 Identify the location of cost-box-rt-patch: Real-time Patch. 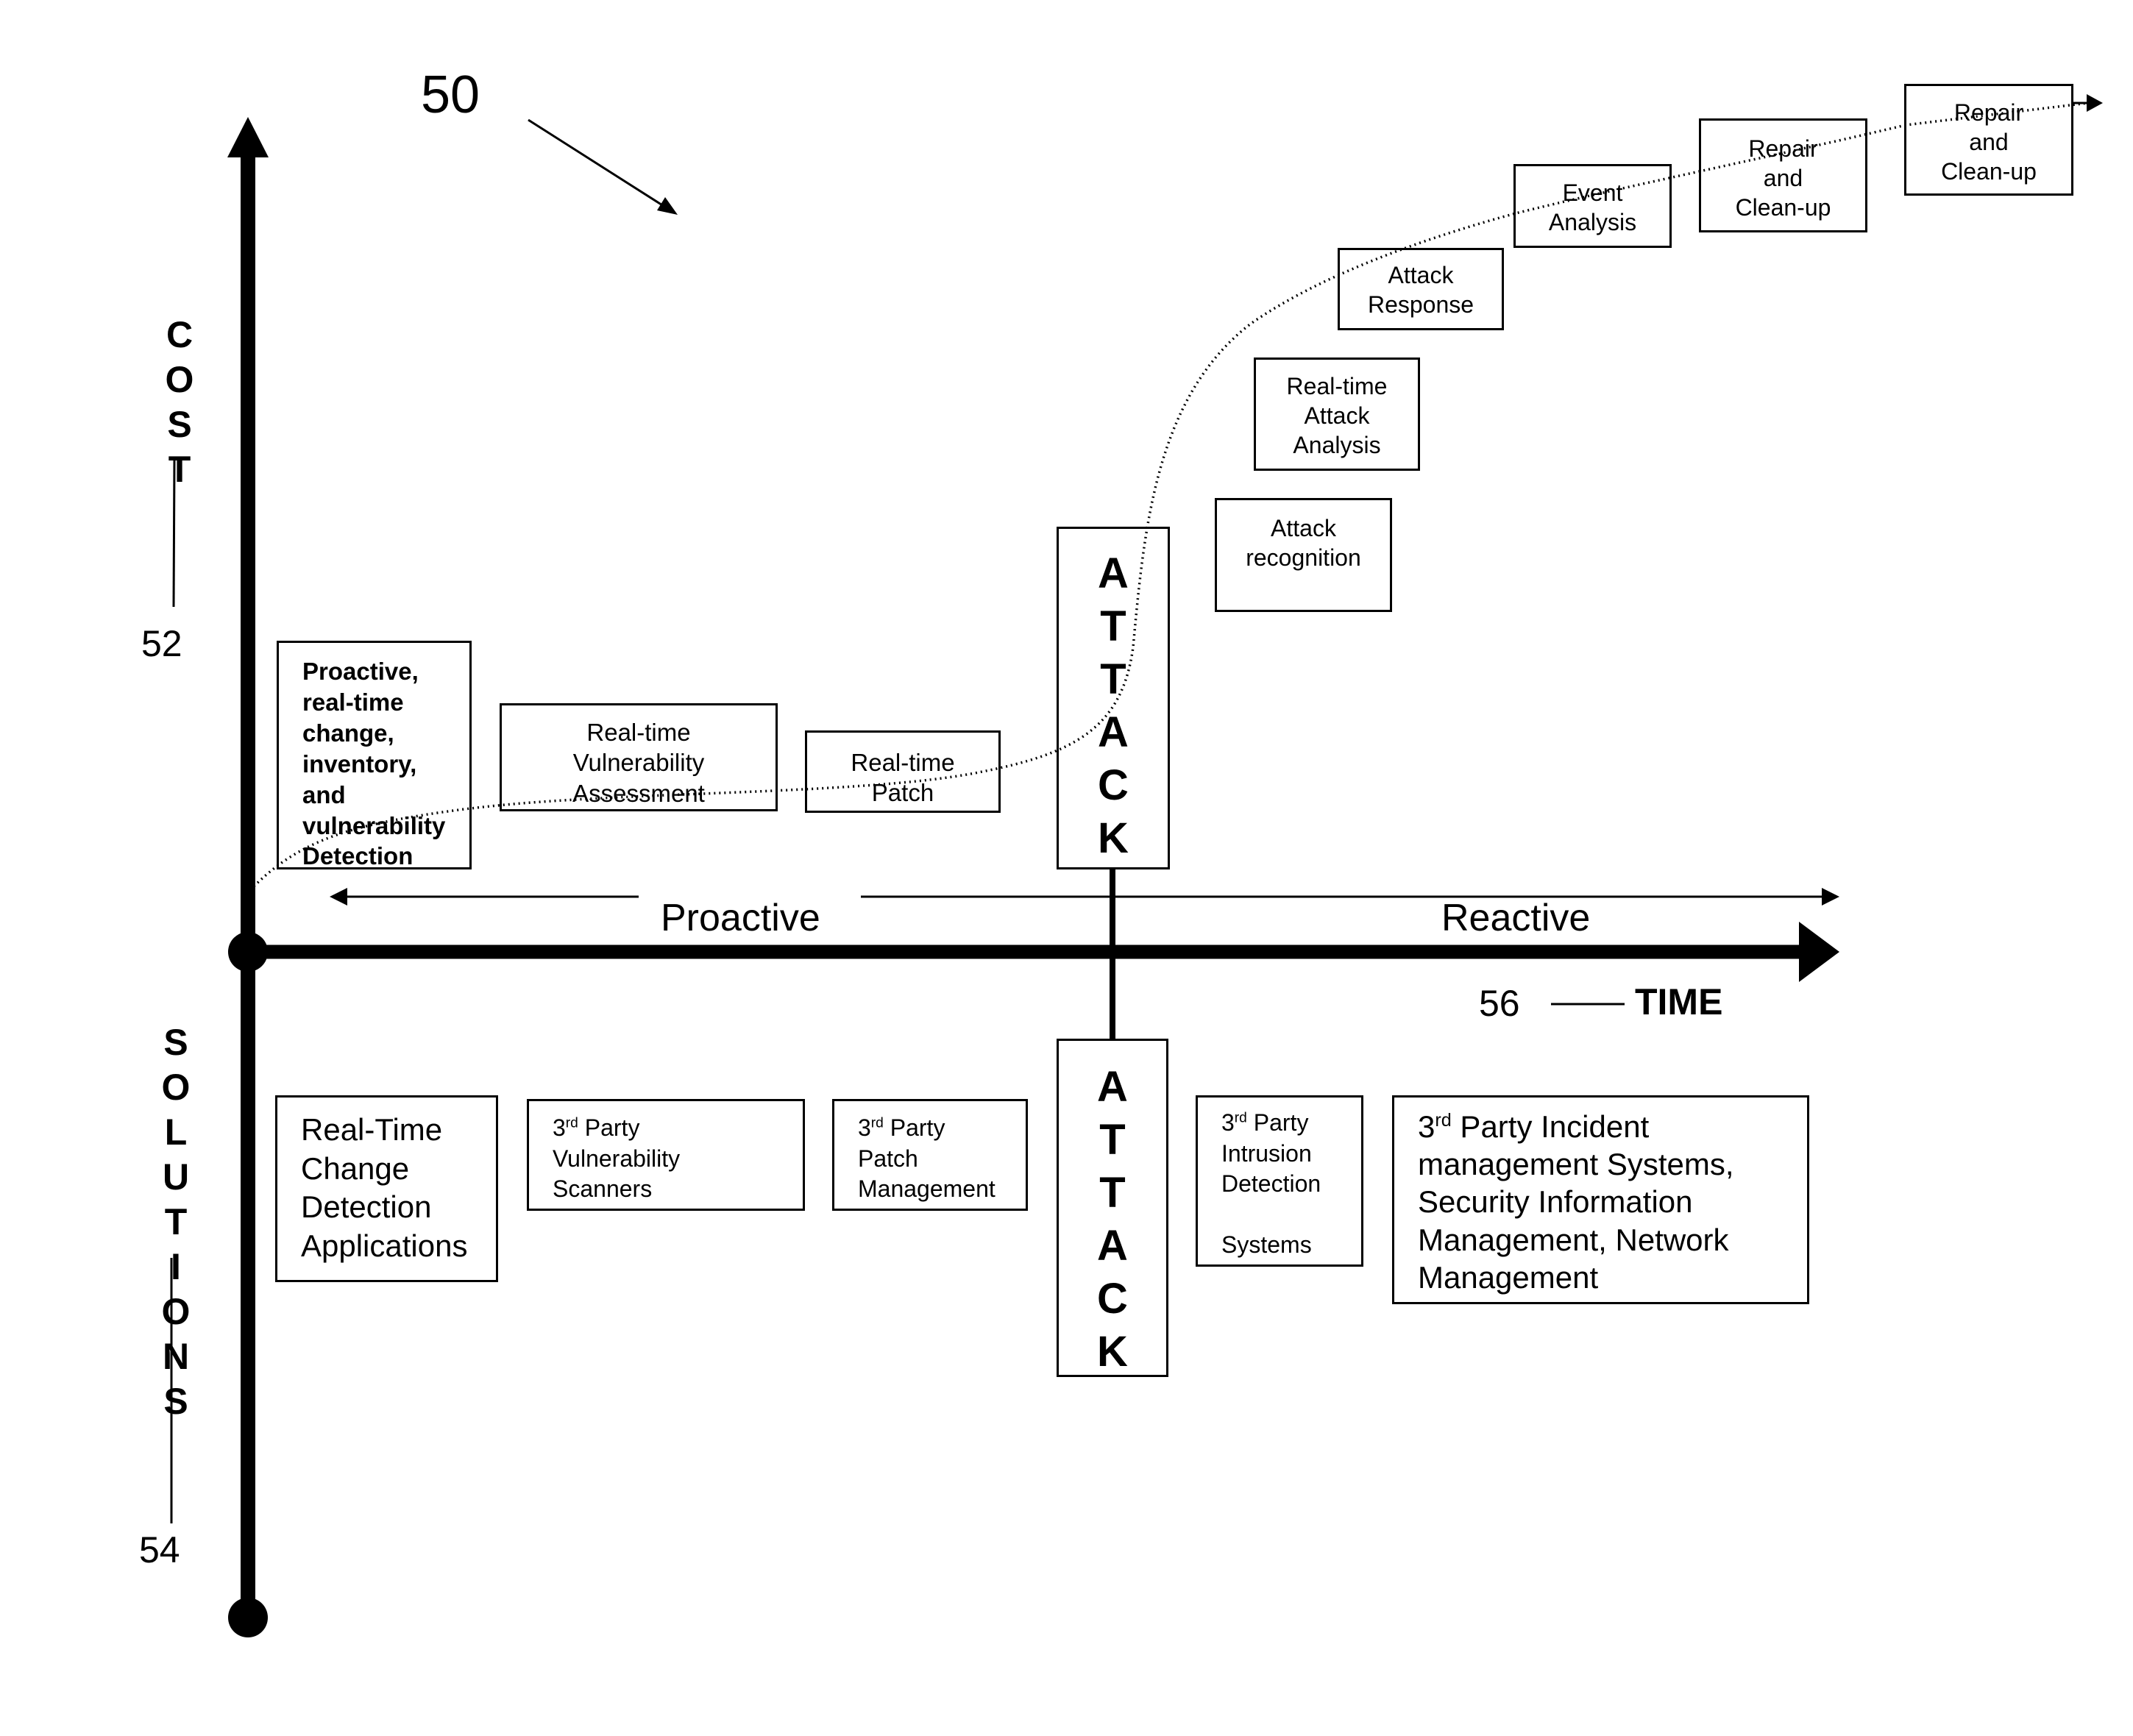
(903, 771).